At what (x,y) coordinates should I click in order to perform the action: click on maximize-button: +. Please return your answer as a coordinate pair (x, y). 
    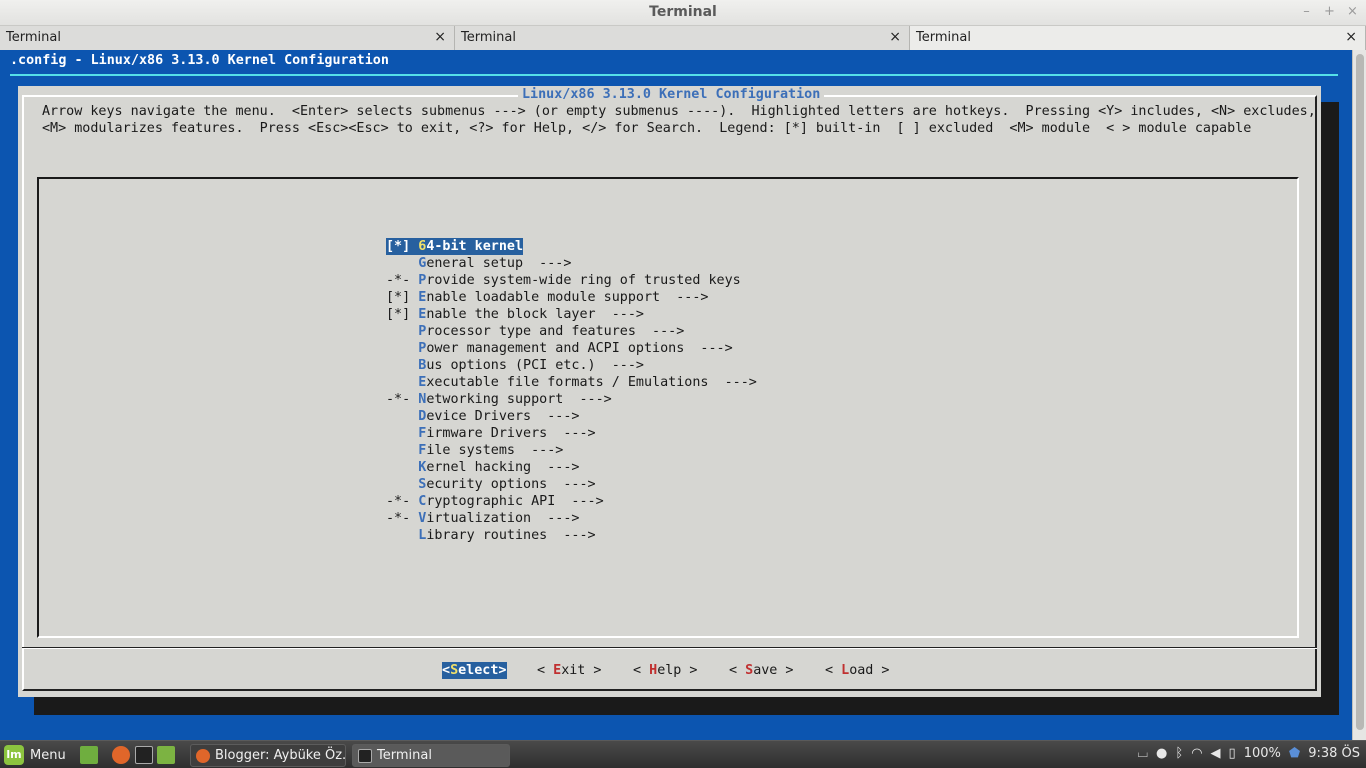
    Looking at the image, I should click on (1329, 12).